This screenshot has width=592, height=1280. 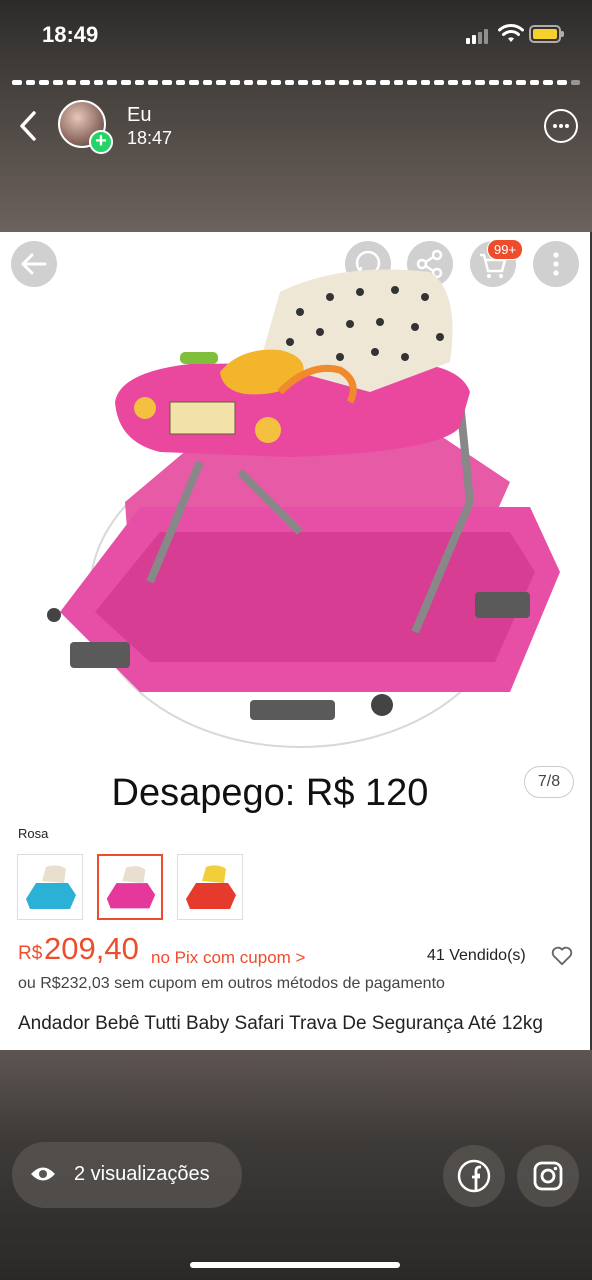 What do you see at coordinates (150, 138) in the screenshot?
I see `story-posted-time: 18:47` at bounding box center [150, 138].